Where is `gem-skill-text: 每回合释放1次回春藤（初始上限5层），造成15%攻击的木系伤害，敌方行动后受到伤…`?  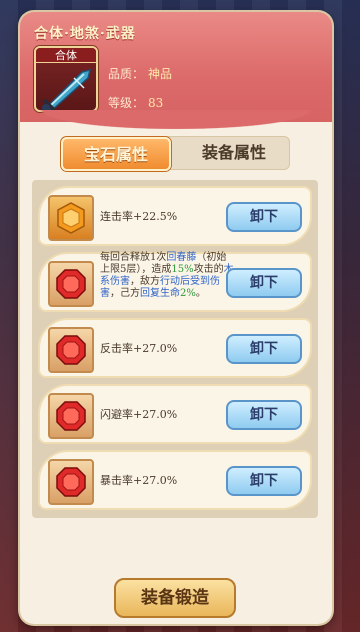
gem-skill-text: 每回合释放1次回春藤（初始上限5层），造成15%攻击的木系伤害，敌方行动后受到伤… is located at coordinates (167, 275).